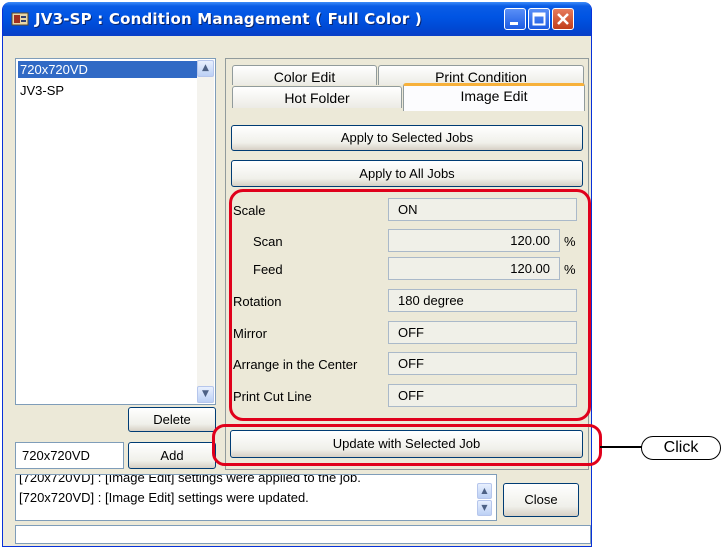 The image size is (726, 550). I want to click on maximize-button, so click(539, 19).